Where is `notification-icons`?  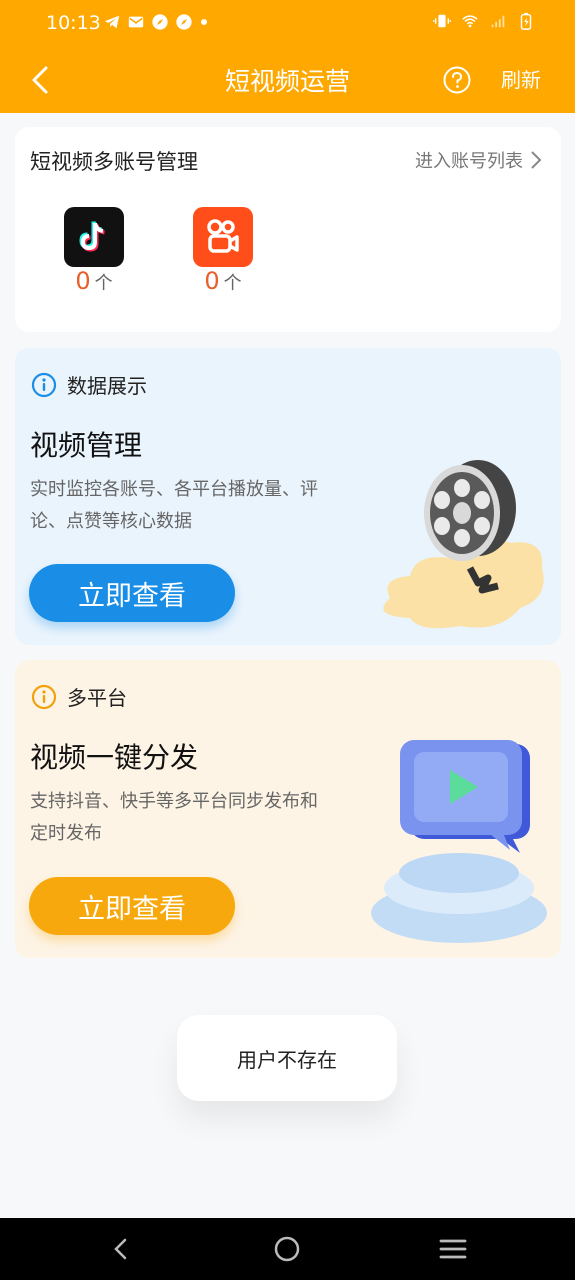 notification-icons is located at coordinates (156, 22).